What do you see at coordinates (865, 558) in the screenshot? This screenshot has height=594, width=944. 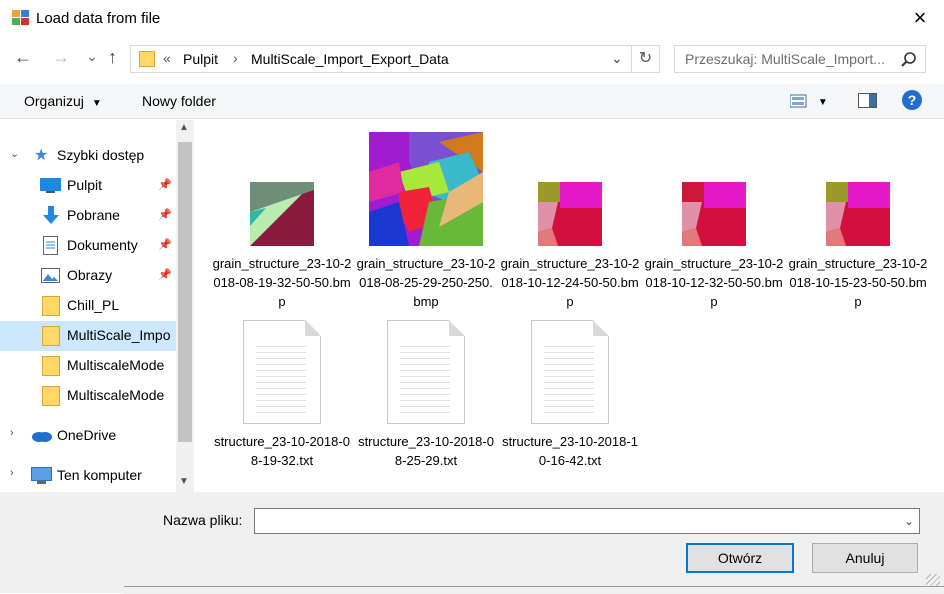 I see `cancel-button: Anuluj` at bounding box center [865, 558].